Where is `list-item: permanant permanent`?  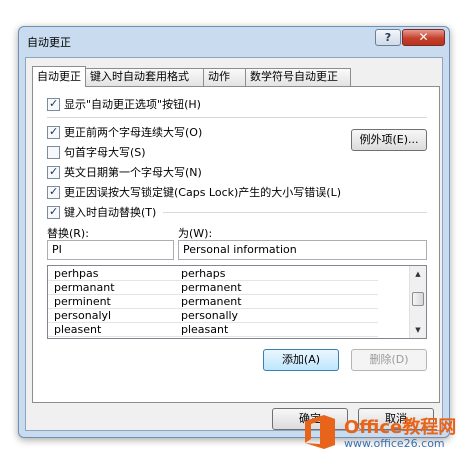
list-item: permanant permanent is located at coordinates (213, 288).